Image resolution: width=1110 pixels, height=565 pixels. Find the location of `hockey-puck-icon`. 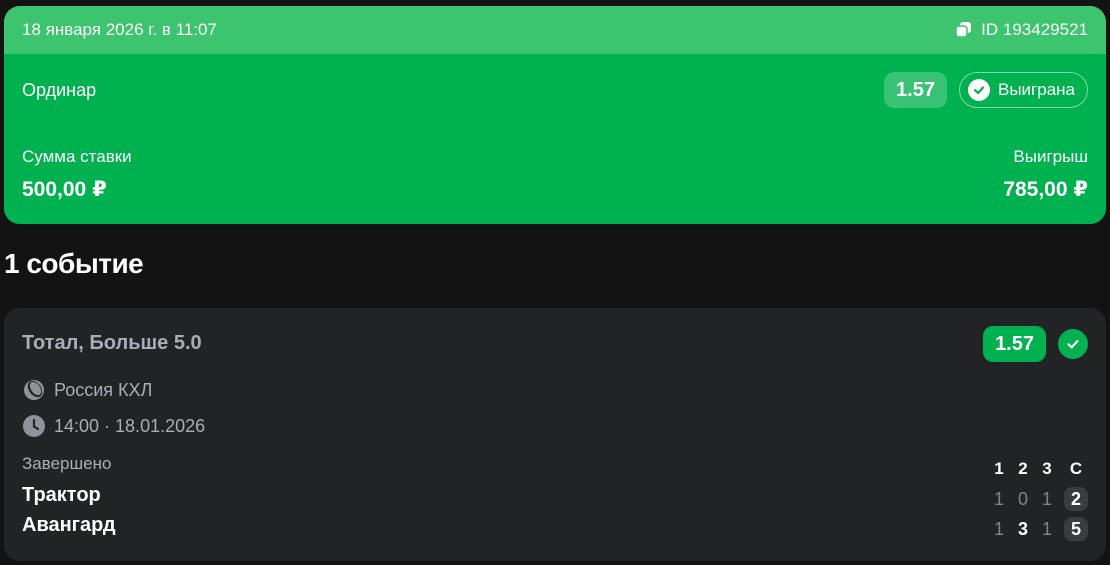

hockey-puck-icon is located at coordinates (34, 390).